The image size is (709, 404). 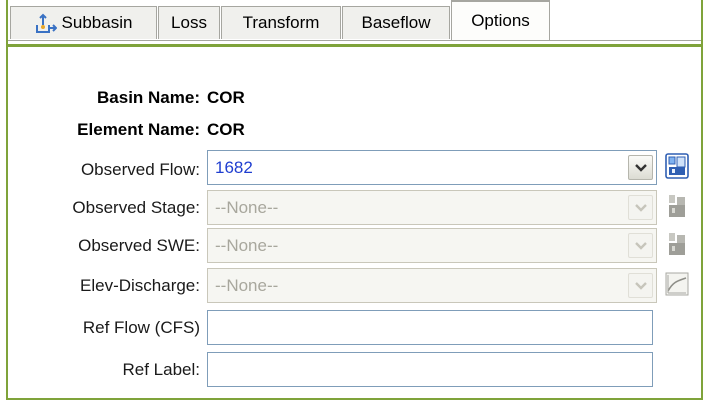 I want to click on observed-flow-gage-button, so click(x=677, y=166).